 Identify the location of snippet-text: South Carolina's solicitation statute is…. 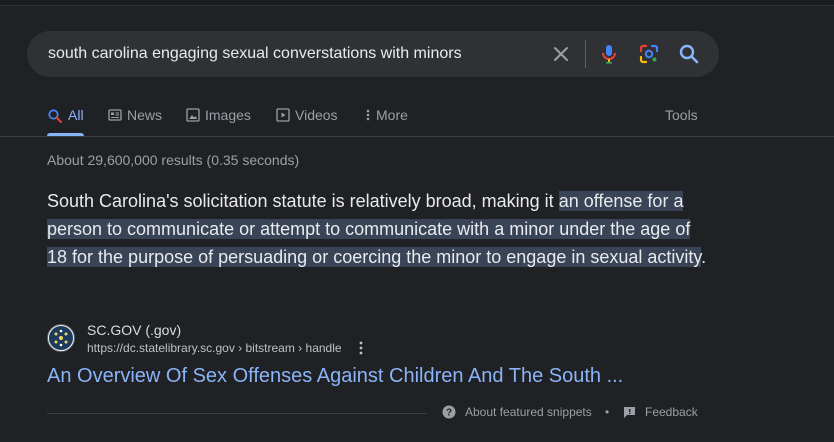
(303, 201).